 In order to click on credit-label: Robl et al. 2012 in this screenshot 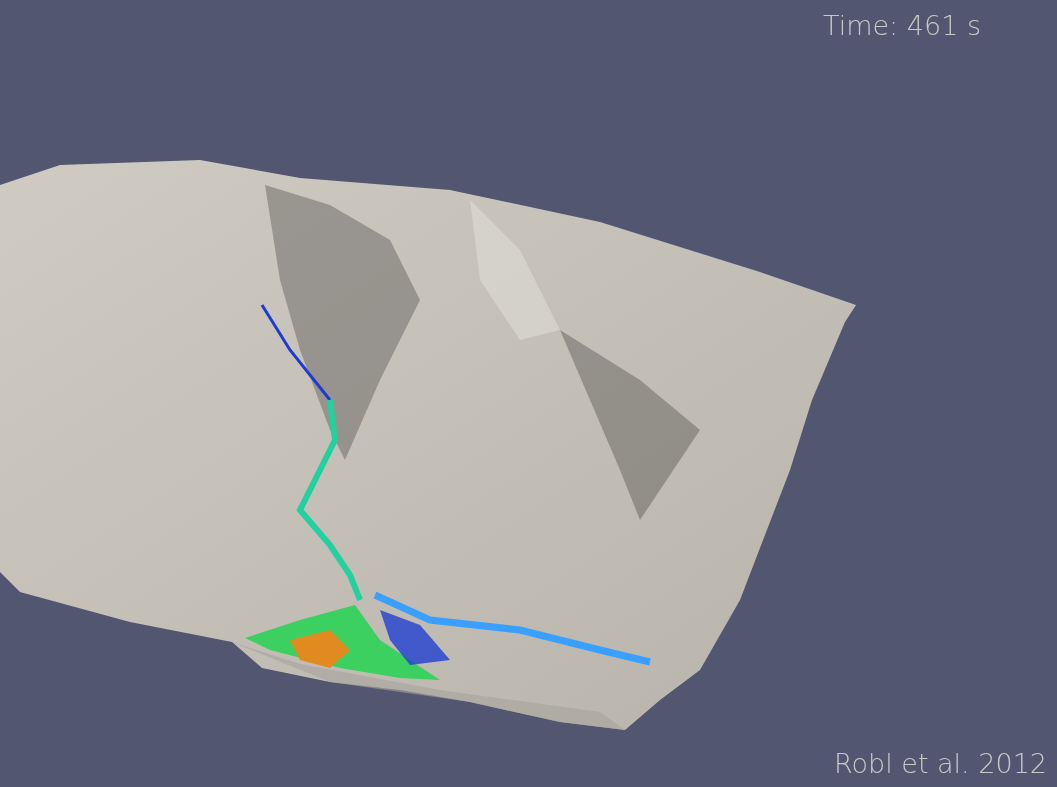, I will do `click(940, 763)`.